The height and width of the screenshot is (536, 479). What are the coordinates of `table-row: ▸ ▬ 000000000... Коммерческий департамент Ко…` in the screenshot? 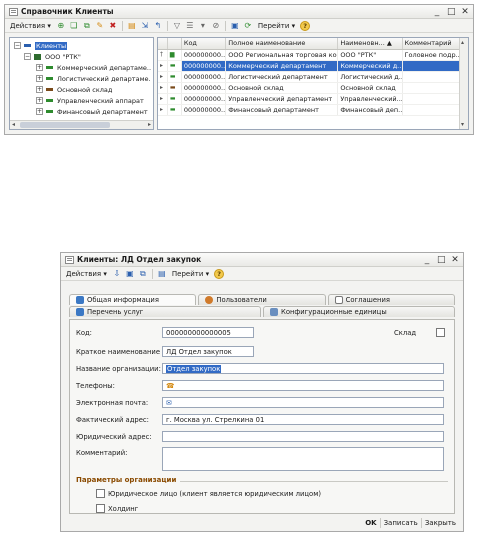 It's located at (313, 66).